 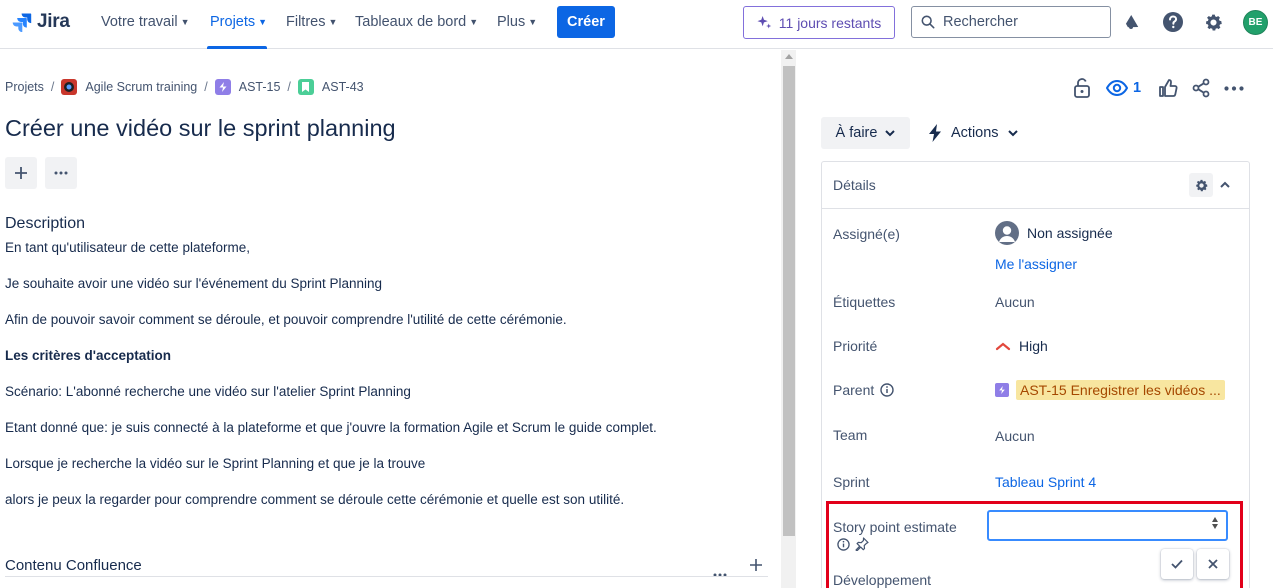 I want to click on details-settings-button, so click(x=1201, y=185).